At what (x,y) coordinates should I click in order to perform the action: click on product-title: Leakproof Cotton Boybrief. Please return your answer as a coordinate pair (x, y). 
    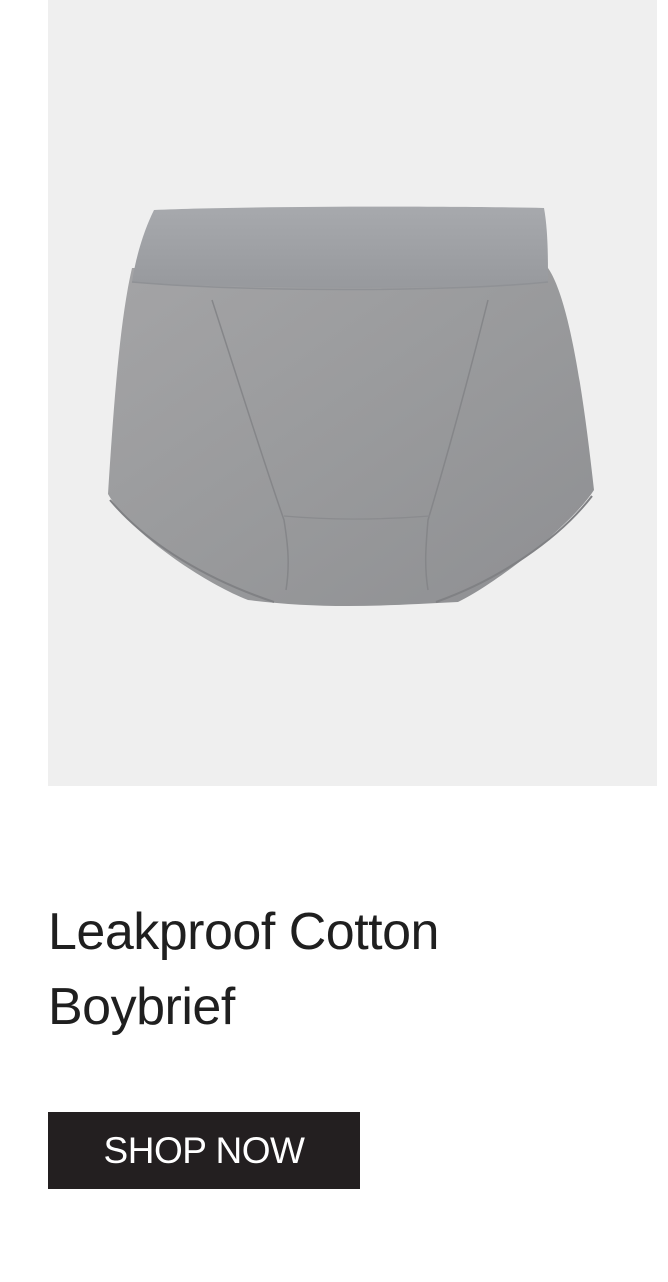
    Looking at the image, I should click on (328, 970).